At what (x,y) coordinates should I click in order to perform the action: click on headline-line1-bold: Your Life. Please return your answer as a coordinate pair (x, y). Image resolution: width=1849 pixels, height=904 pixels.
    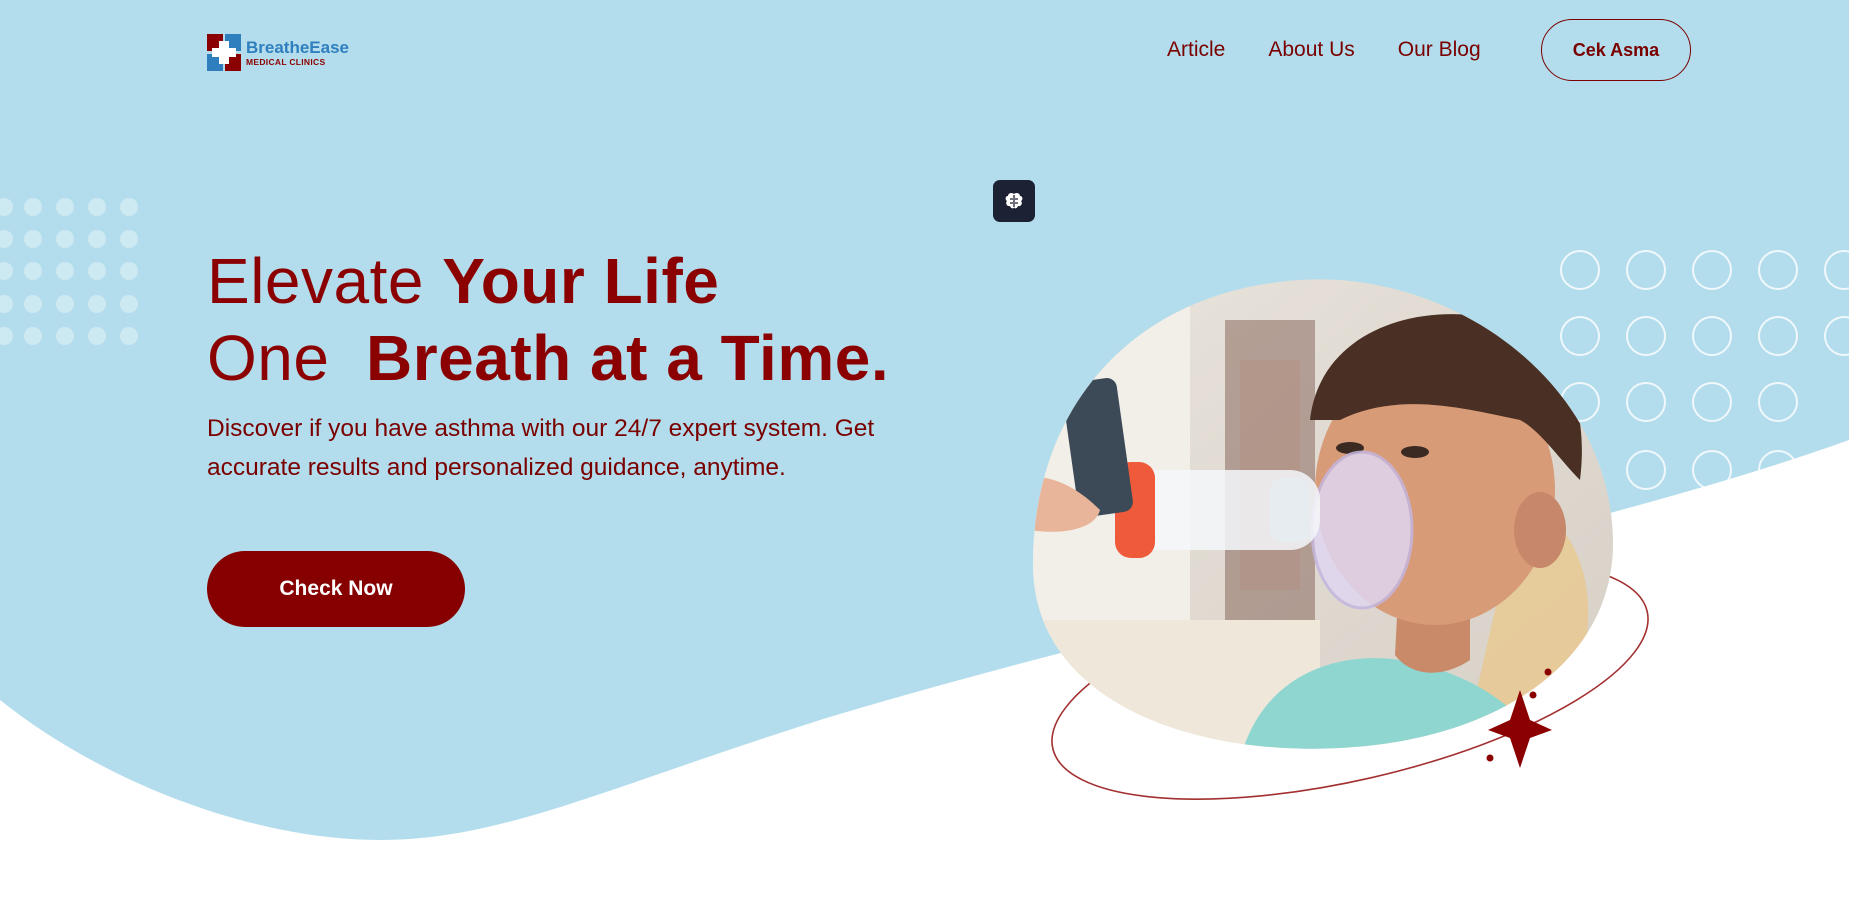
    Looking at the image, I should click on (581, 281).